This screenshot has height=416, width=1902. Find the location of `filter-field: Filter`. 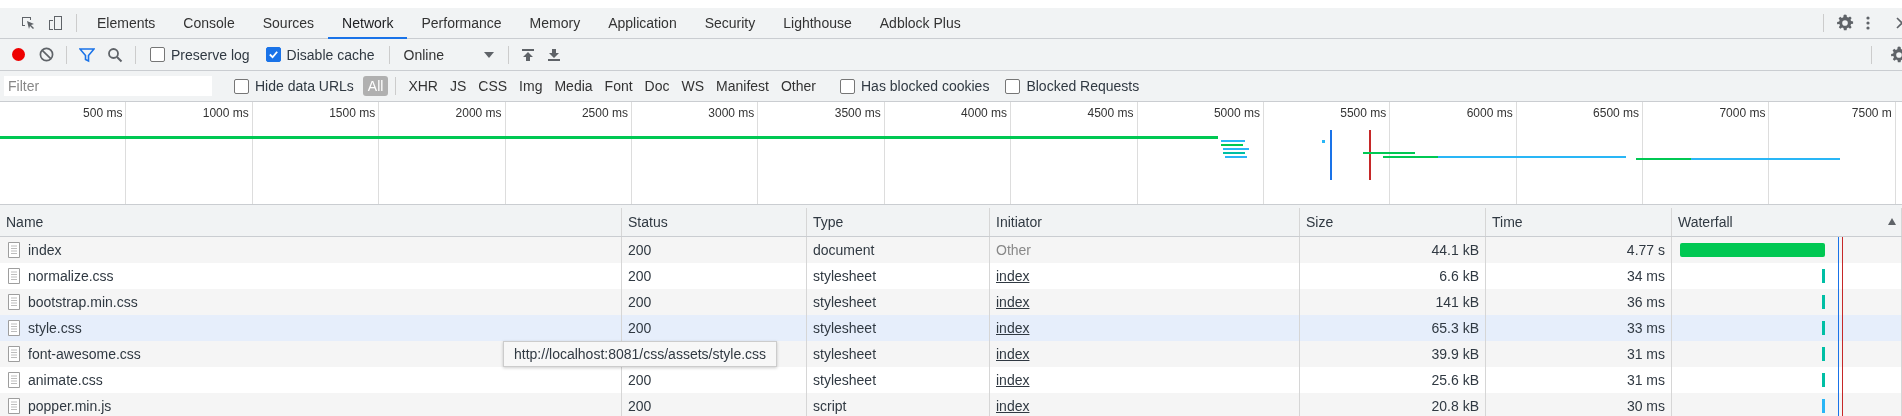

filter-field: Filter is located at coordinates (108, 86).